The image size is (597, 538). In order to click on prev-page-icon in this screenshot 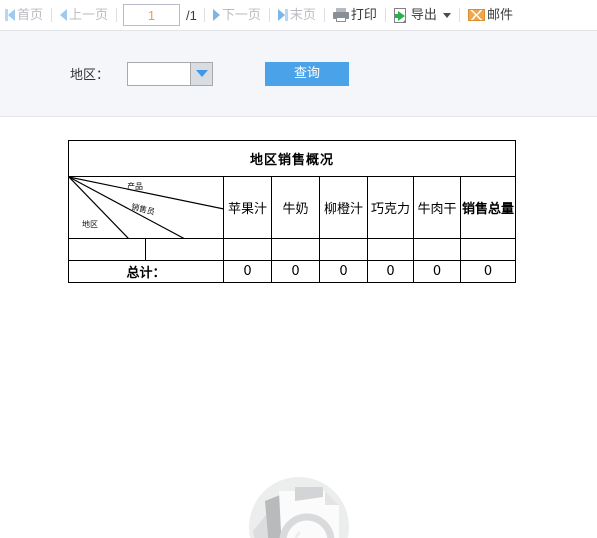, I will do `click(64, 15)`.